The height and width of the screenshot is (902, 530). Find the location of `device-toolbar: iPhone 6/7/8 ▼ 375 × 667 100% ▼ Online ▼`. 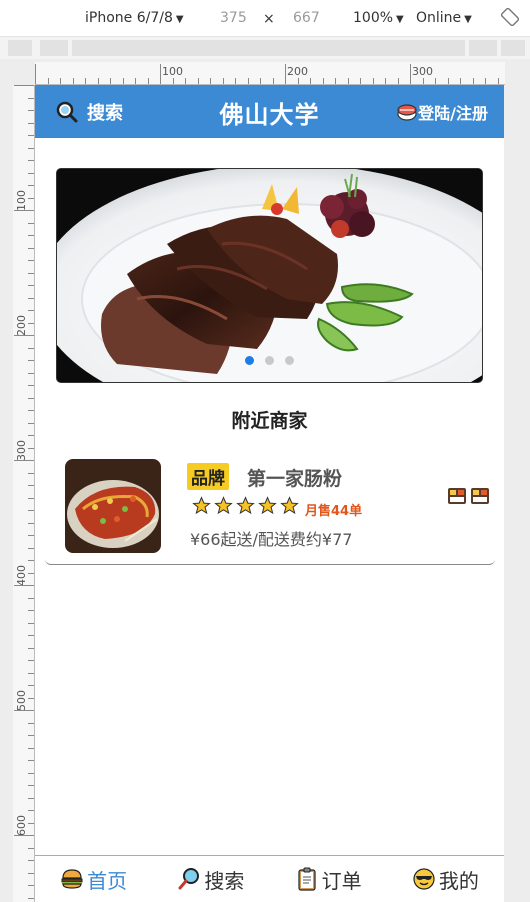

device-toolbar: iPhone 6/7/8 ▼ 375 × 667 100% ▼ Online ▼ is located at coordinates (265, 18).